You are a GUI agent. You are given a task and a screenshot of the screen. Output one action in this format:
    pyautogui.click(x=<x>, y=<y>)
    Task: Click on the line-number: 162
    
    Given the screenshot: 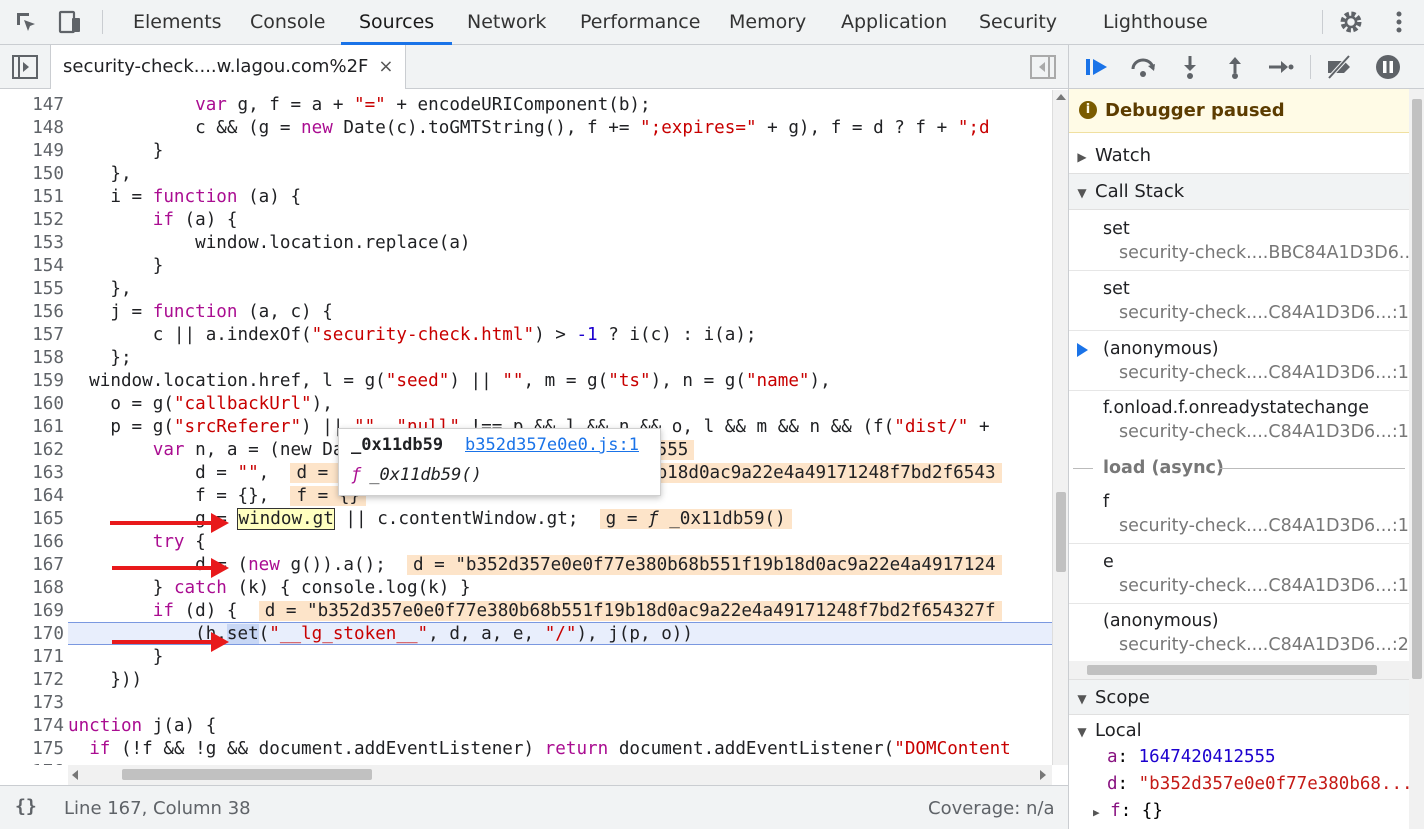 What is the action you would take?
    pyautogui.click(x=32, y=450)
    